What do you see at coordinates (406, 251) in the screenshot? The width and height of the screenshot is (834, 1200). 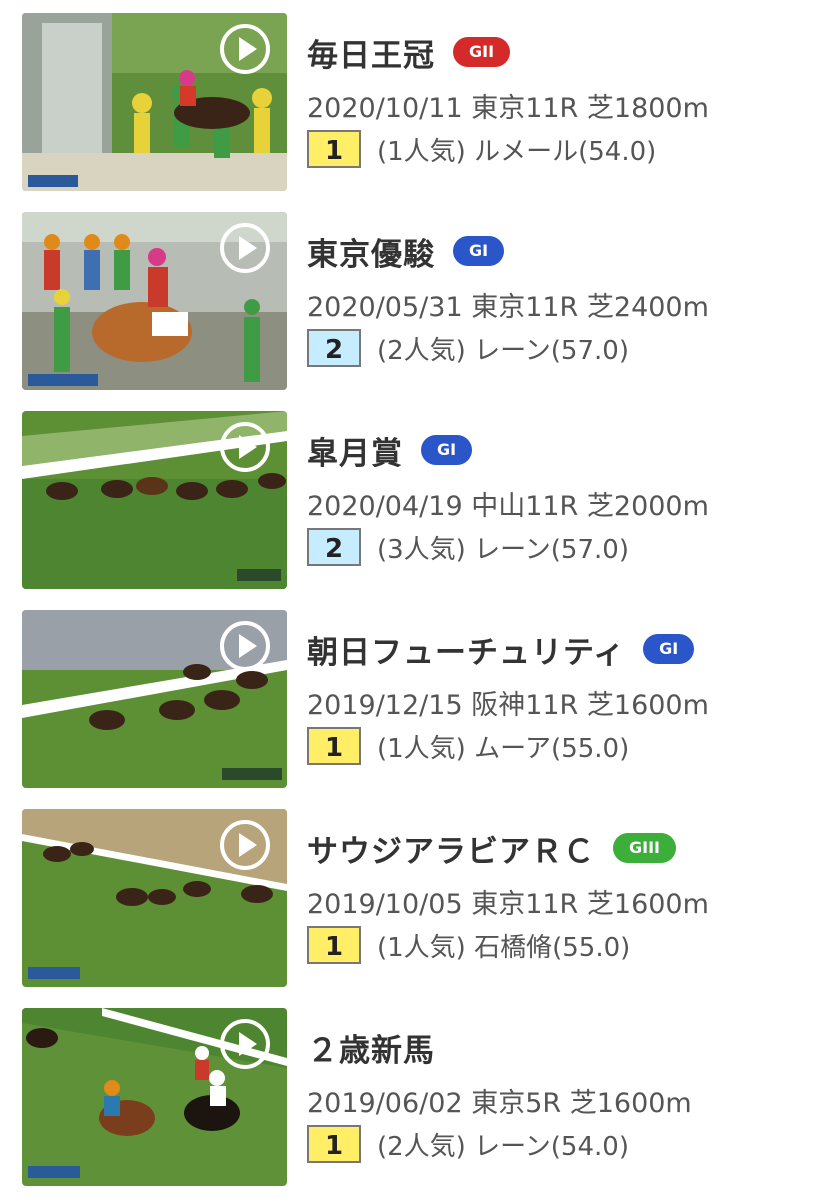 I see `race-title: 東京優駿 GI` at bounding box center [406, 251].